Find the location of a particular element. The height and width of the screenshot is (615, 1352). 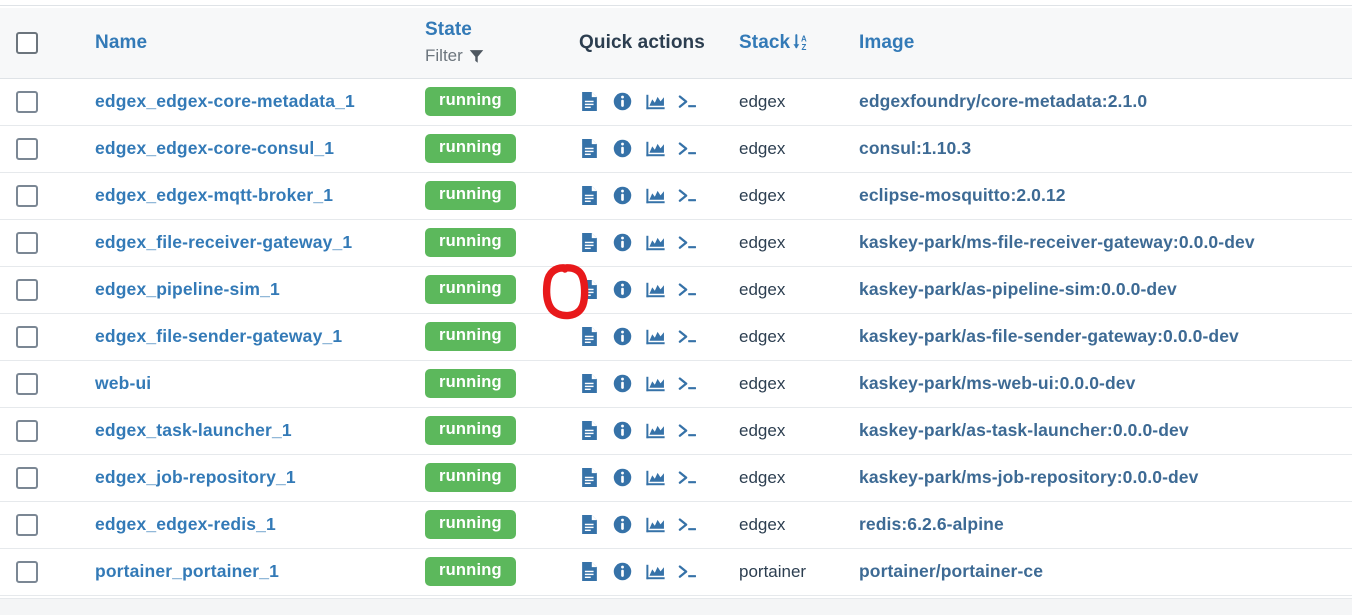

container-name-link: web-ui is located at coordinates (123, 383).